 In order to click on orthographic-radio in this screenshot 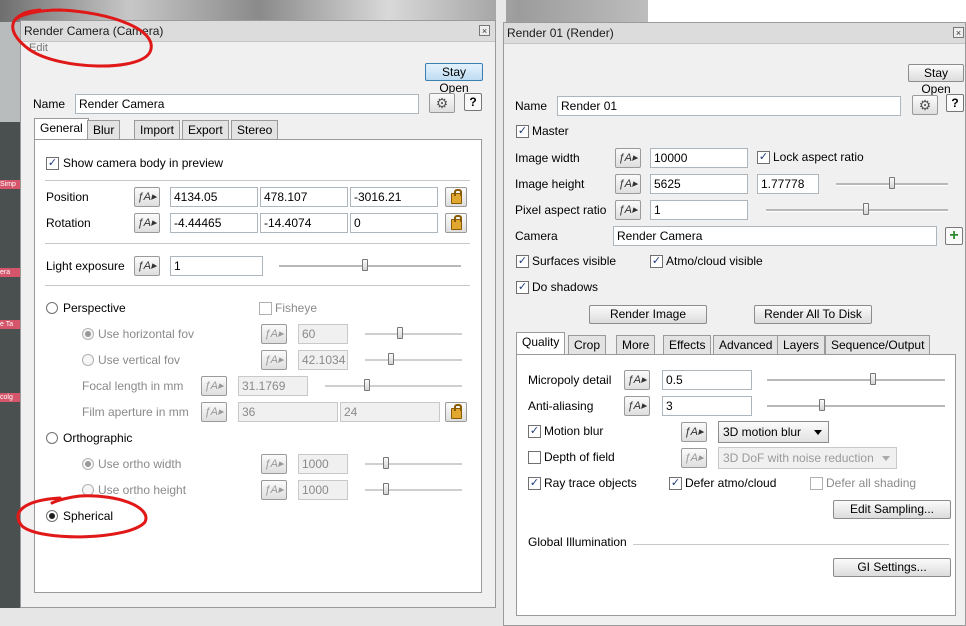, I will do `click(52, 438)`.